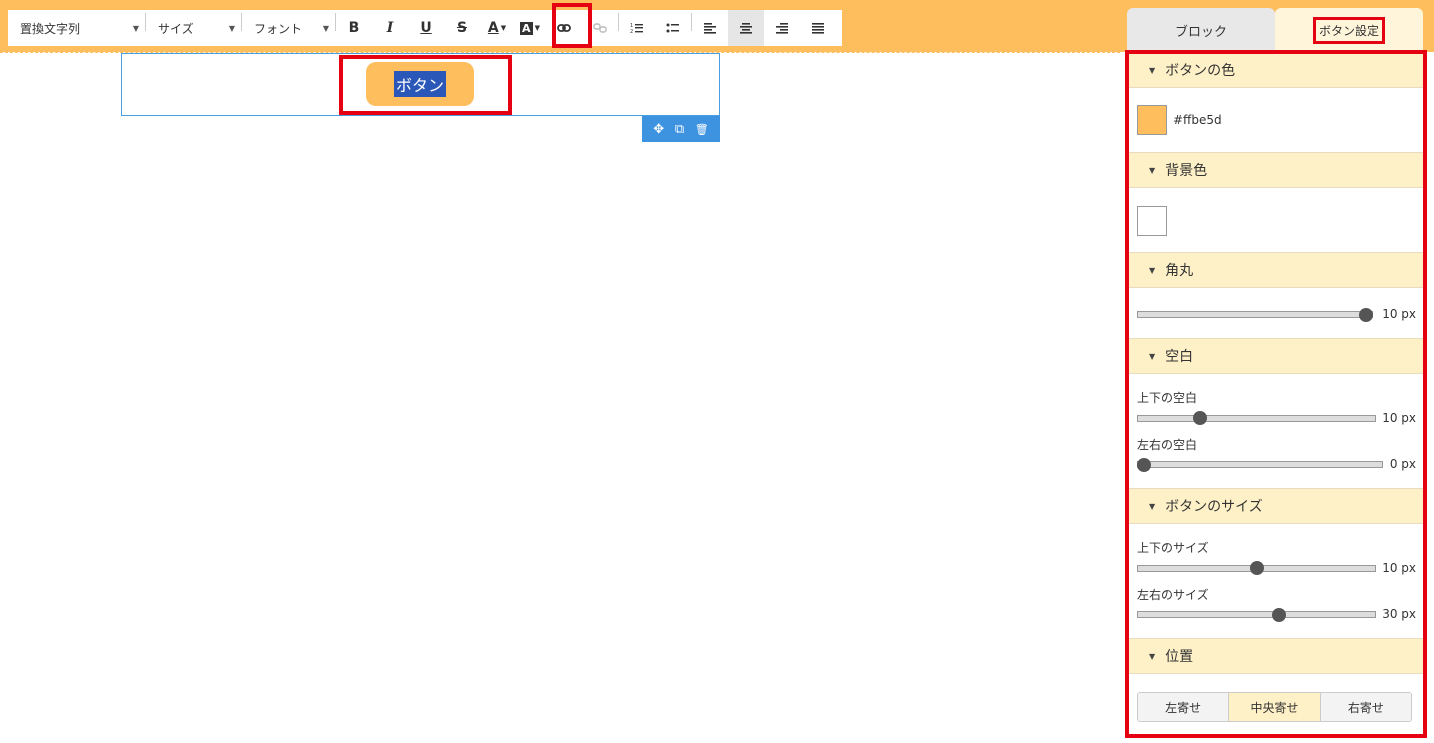 The image size is (1434, 743). Describe the element at coordinates (1179, 357) in the screenshot. I see `section-title: 空白` at that location.